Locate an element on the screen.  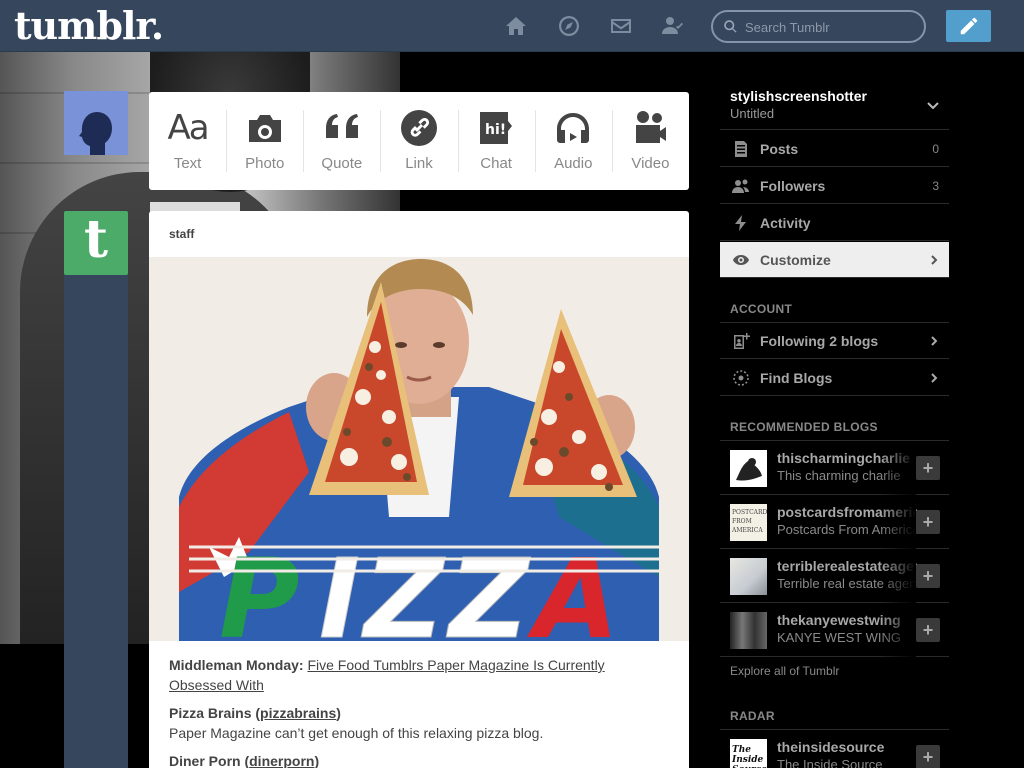
chat-icon: hi! is located at coordinates (496, 128).